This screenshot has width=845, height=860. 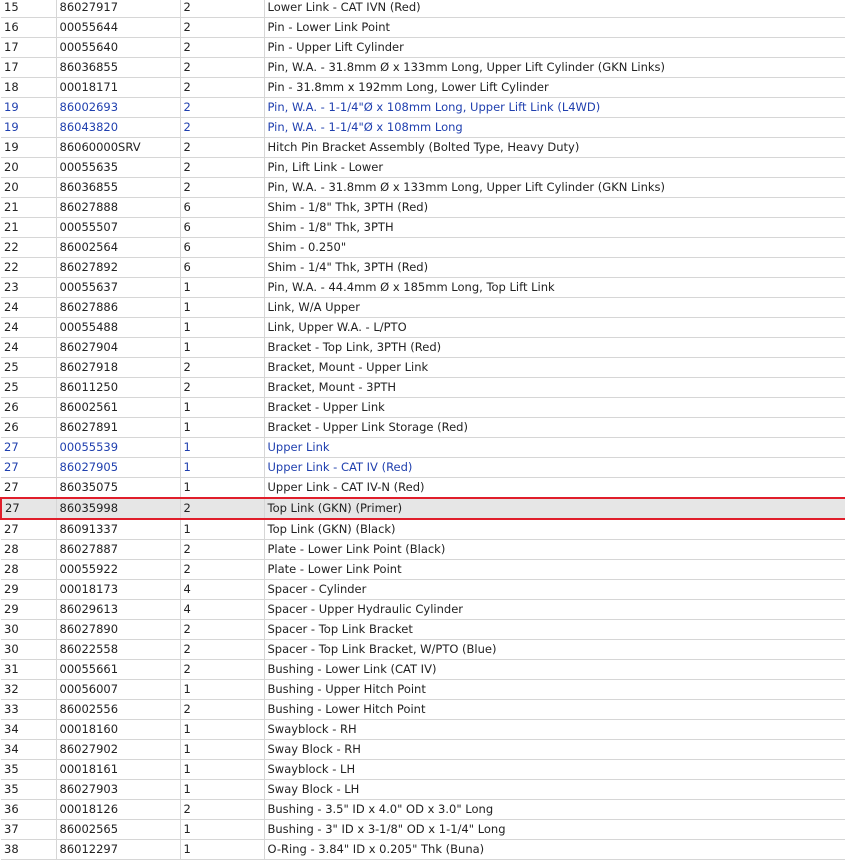 What do you see at coordinates (554, 127) in the screenshot?
I see `description-cell: Pin, W.A. - 1-1/4"Ø x 108mm Long` at bounding box center [554, 127].